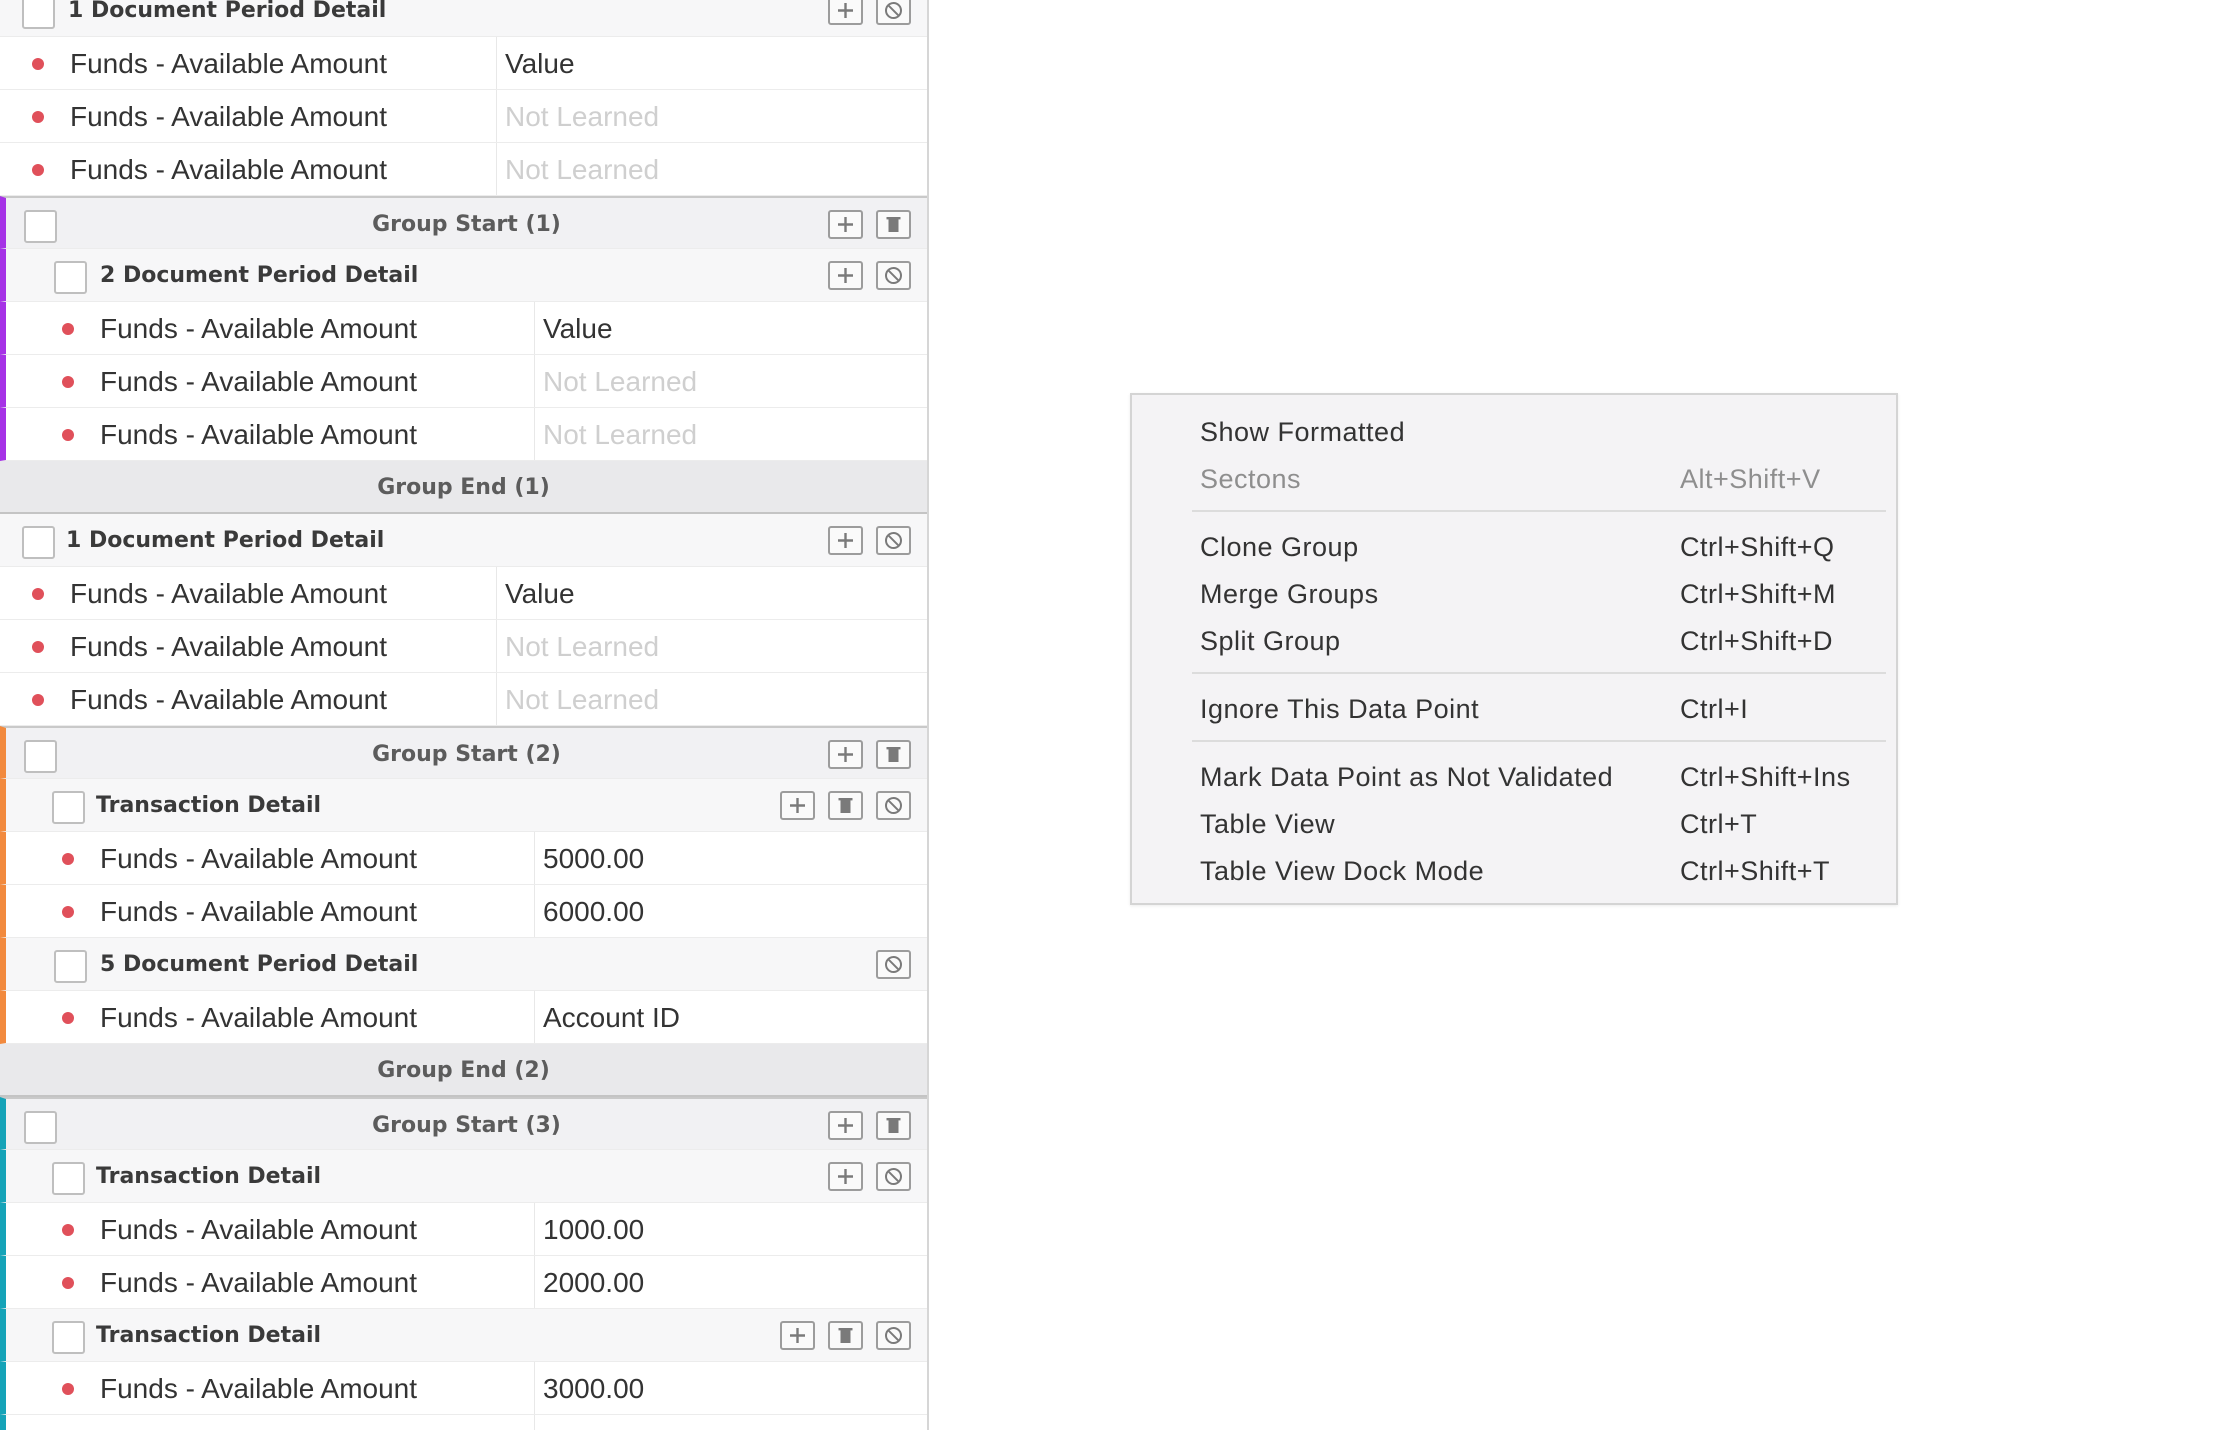 The height and width of the screenshot is (1430, 2240). I want to click on field-row: Funds - Available Amount 3000.00, so click(463, 1388).